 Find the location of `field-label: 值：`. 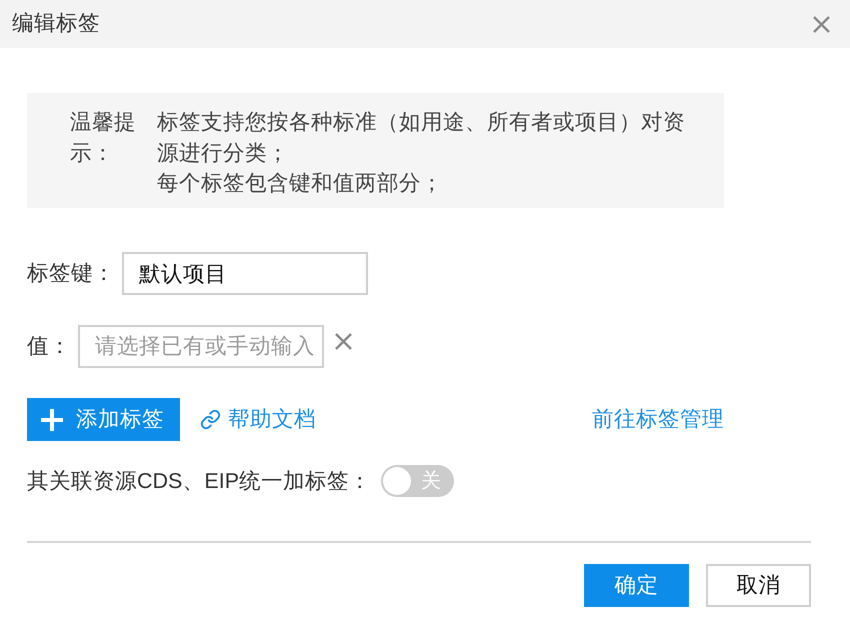

field-label: 值： is located at coordinates (49, 346).